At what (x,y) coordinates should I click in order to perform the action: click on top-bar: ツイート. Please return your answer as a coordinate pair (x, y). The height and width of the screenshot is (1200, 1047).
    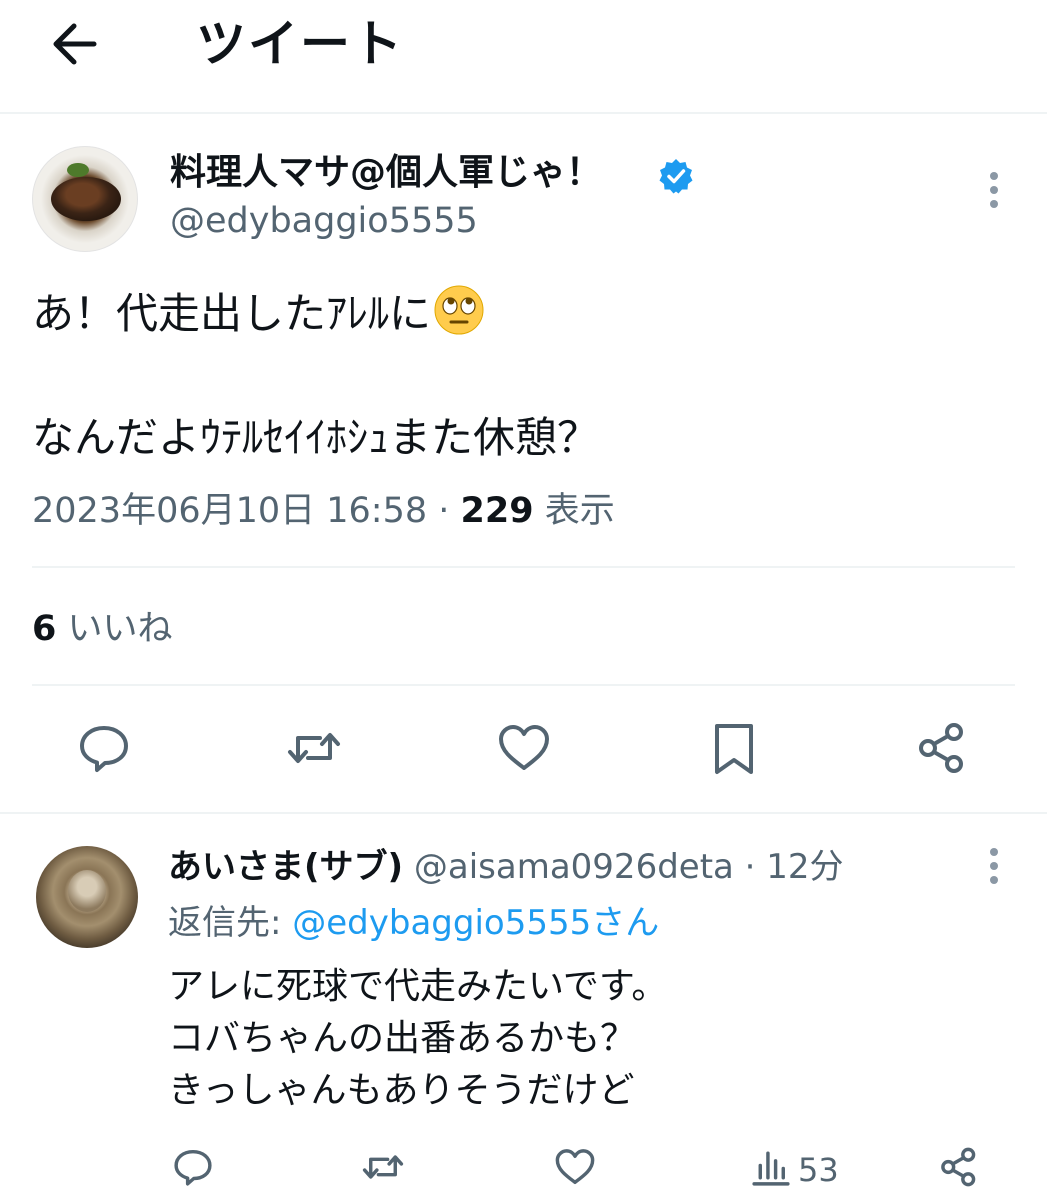
    Looking at the image, I should click on (523, 57).